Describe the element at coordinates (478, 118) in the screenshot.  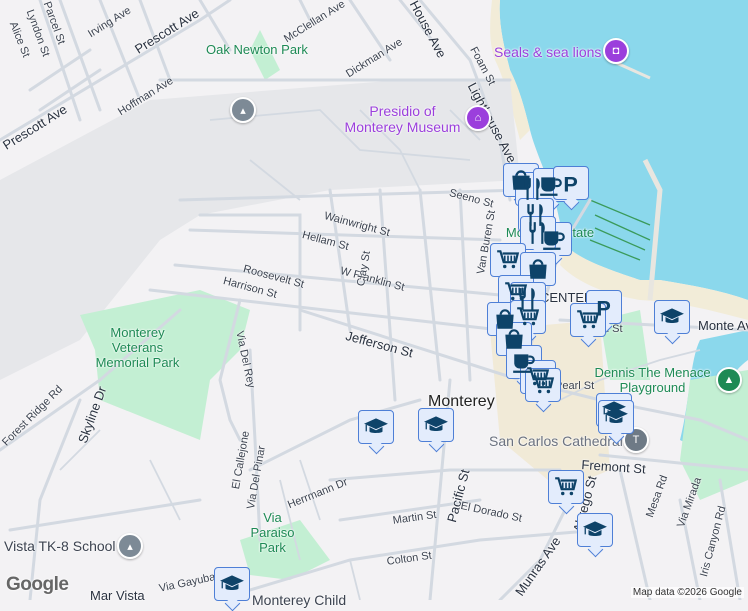
I see `museum-icon: ⌂` at that location.